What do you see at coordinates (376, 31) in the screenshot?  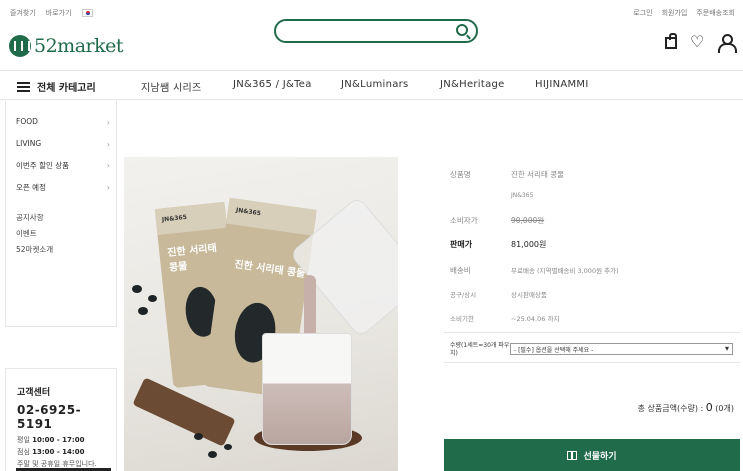 I see `search-input` at bounding box center [376, 31].